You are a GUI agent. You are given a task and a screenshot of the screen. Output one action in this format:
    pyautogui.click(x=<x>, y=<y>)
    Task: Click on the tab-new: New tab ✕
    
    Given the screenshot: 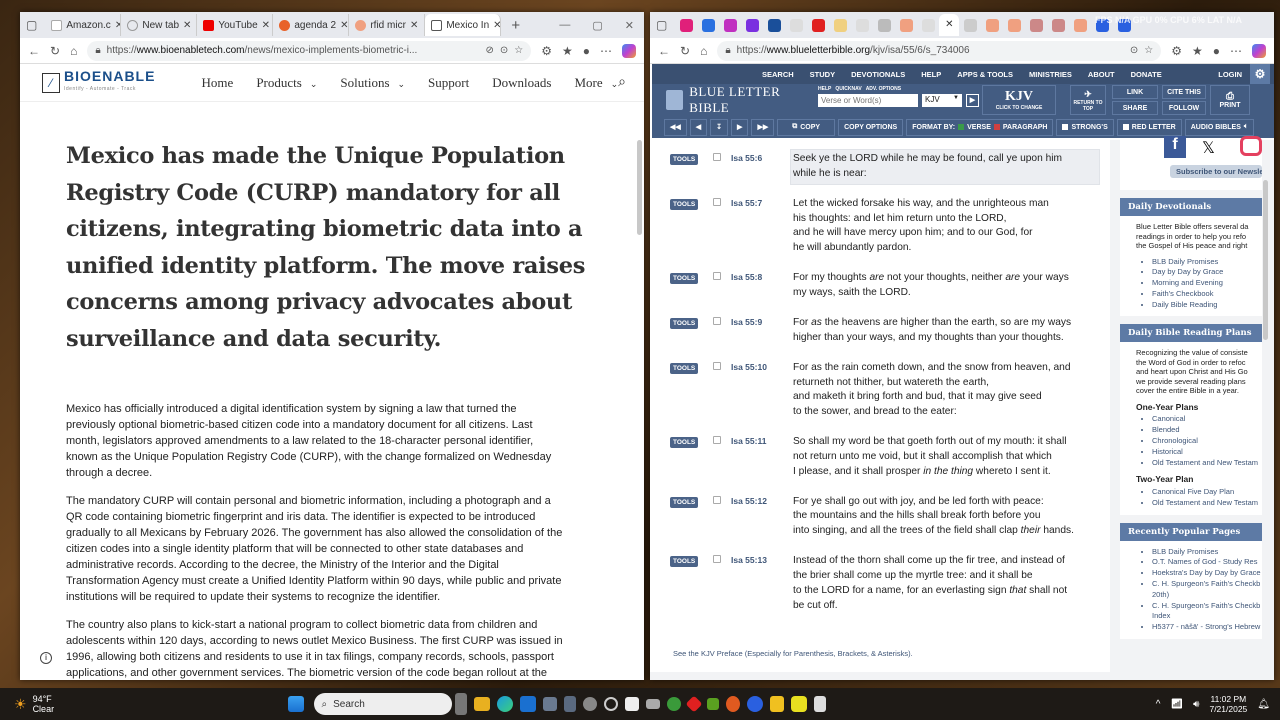 What is the action you would take?
    pyautogui.click(x=159, y=25)
    